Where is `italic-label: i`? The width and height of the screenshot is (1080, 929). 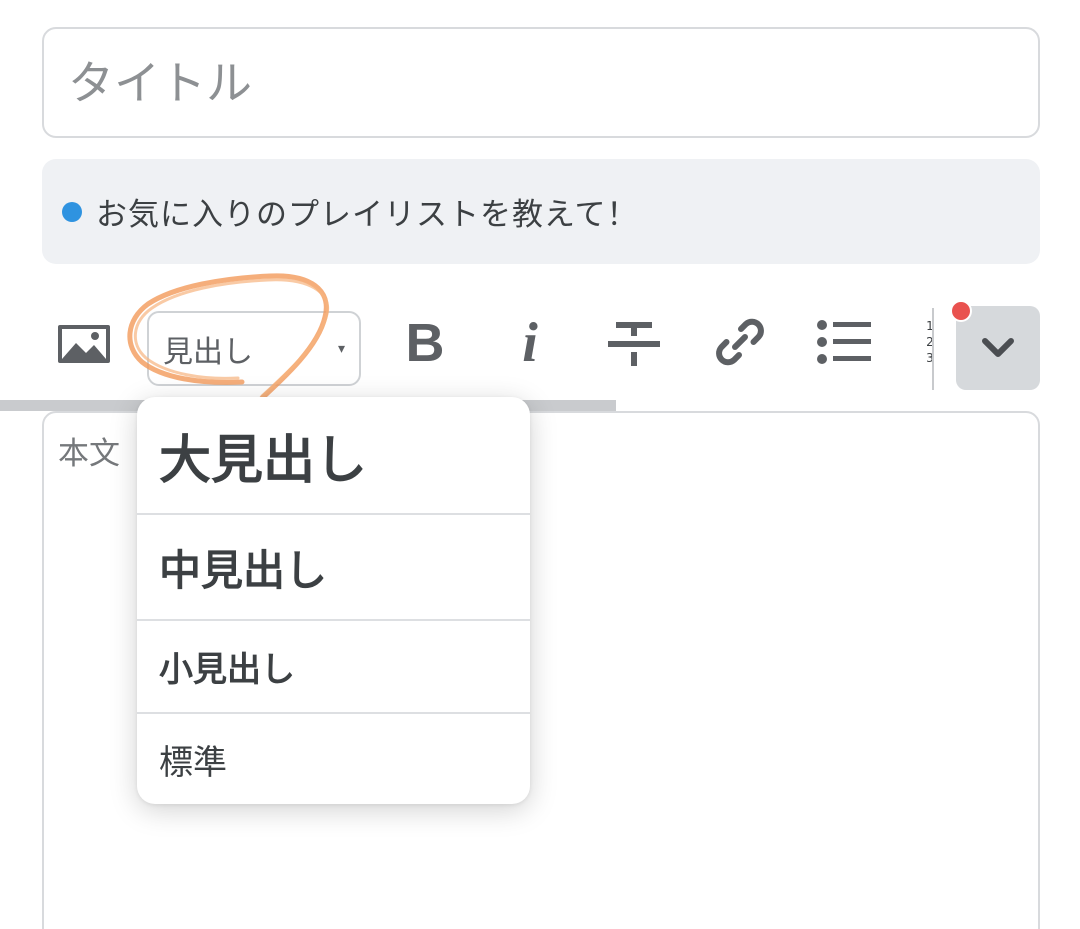 italic-label: i is located at coordinates (530, 343).